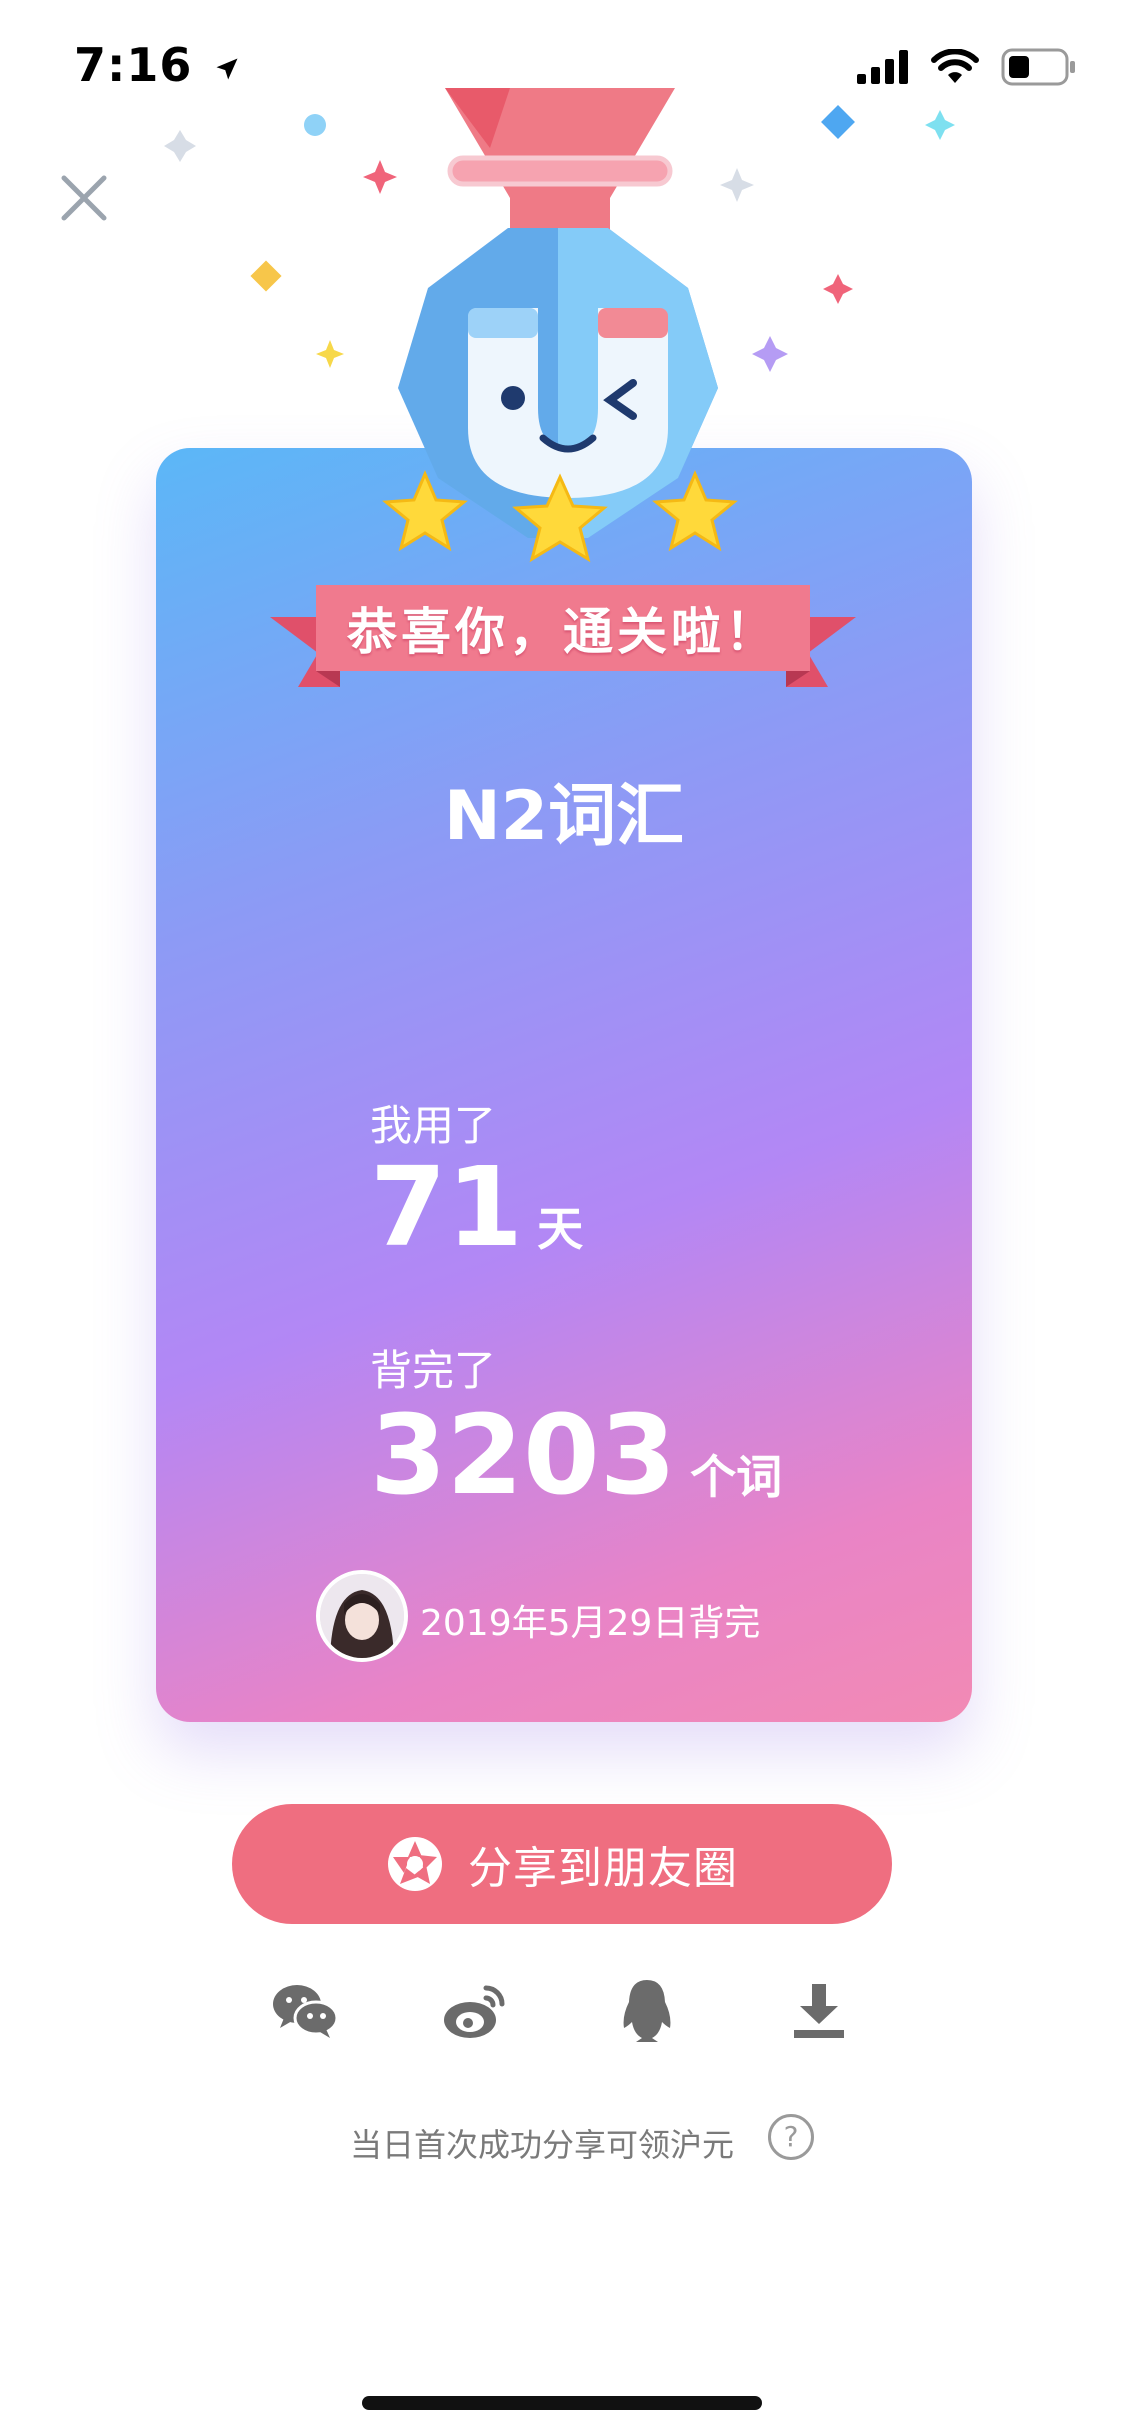 Image resolution: width=1125 pixels, height=2436 pixels. Describe the element at coordinates (1038, 67) in the screenshot. I see `battery-icon` at that location.